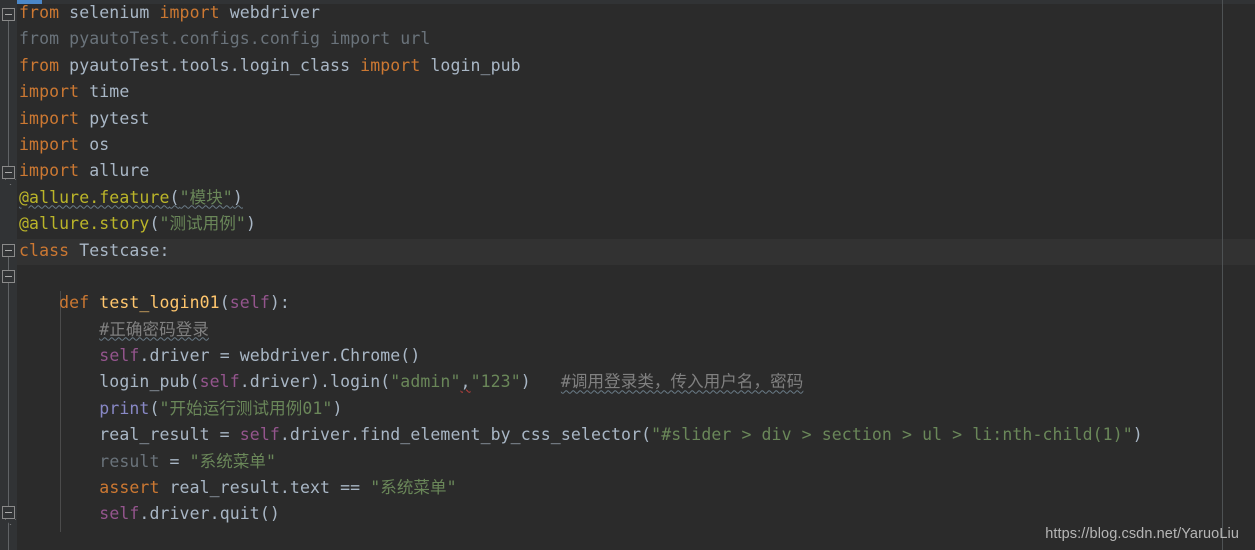  Describe the element at coordinates (114, 118) in the screenshot. I see `code-token: pytest` at that location.